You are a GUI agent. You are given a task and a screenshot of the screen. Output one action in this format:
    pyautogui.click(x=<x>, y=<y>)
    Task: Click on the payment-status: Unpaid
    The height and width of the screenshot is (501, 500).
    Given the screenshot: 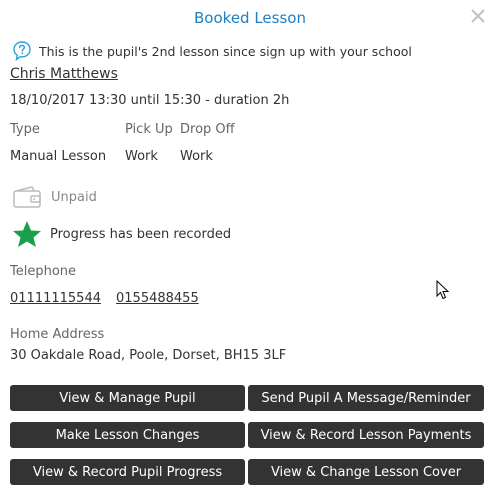 What is the action you would take?
    pyautogui.click(x=54, y=197)
    